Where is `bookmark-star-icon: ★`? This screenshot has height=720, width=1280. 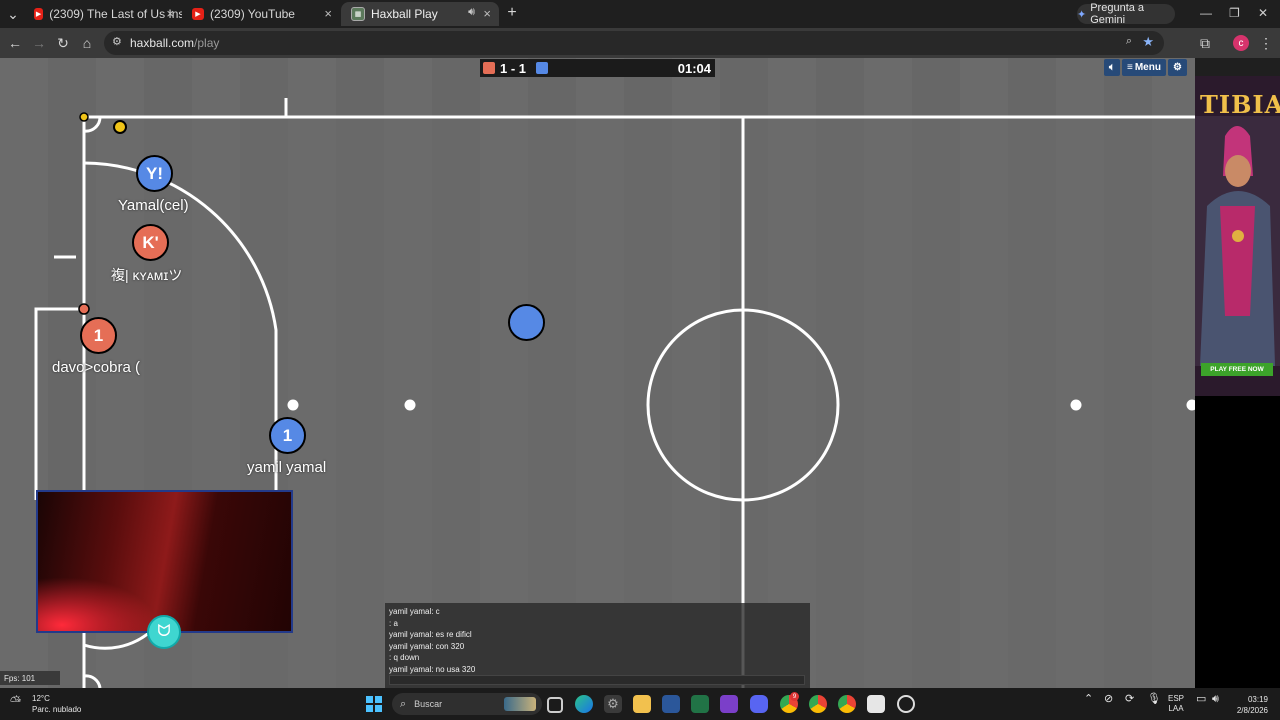 bookmark-star-icon: ★ is located at coordinates (1148, 42).